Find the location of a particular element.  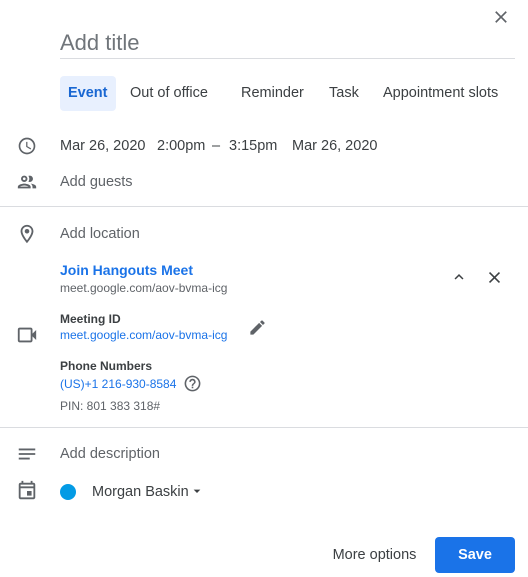

save-button: Save is located at coordinates (475, 555).